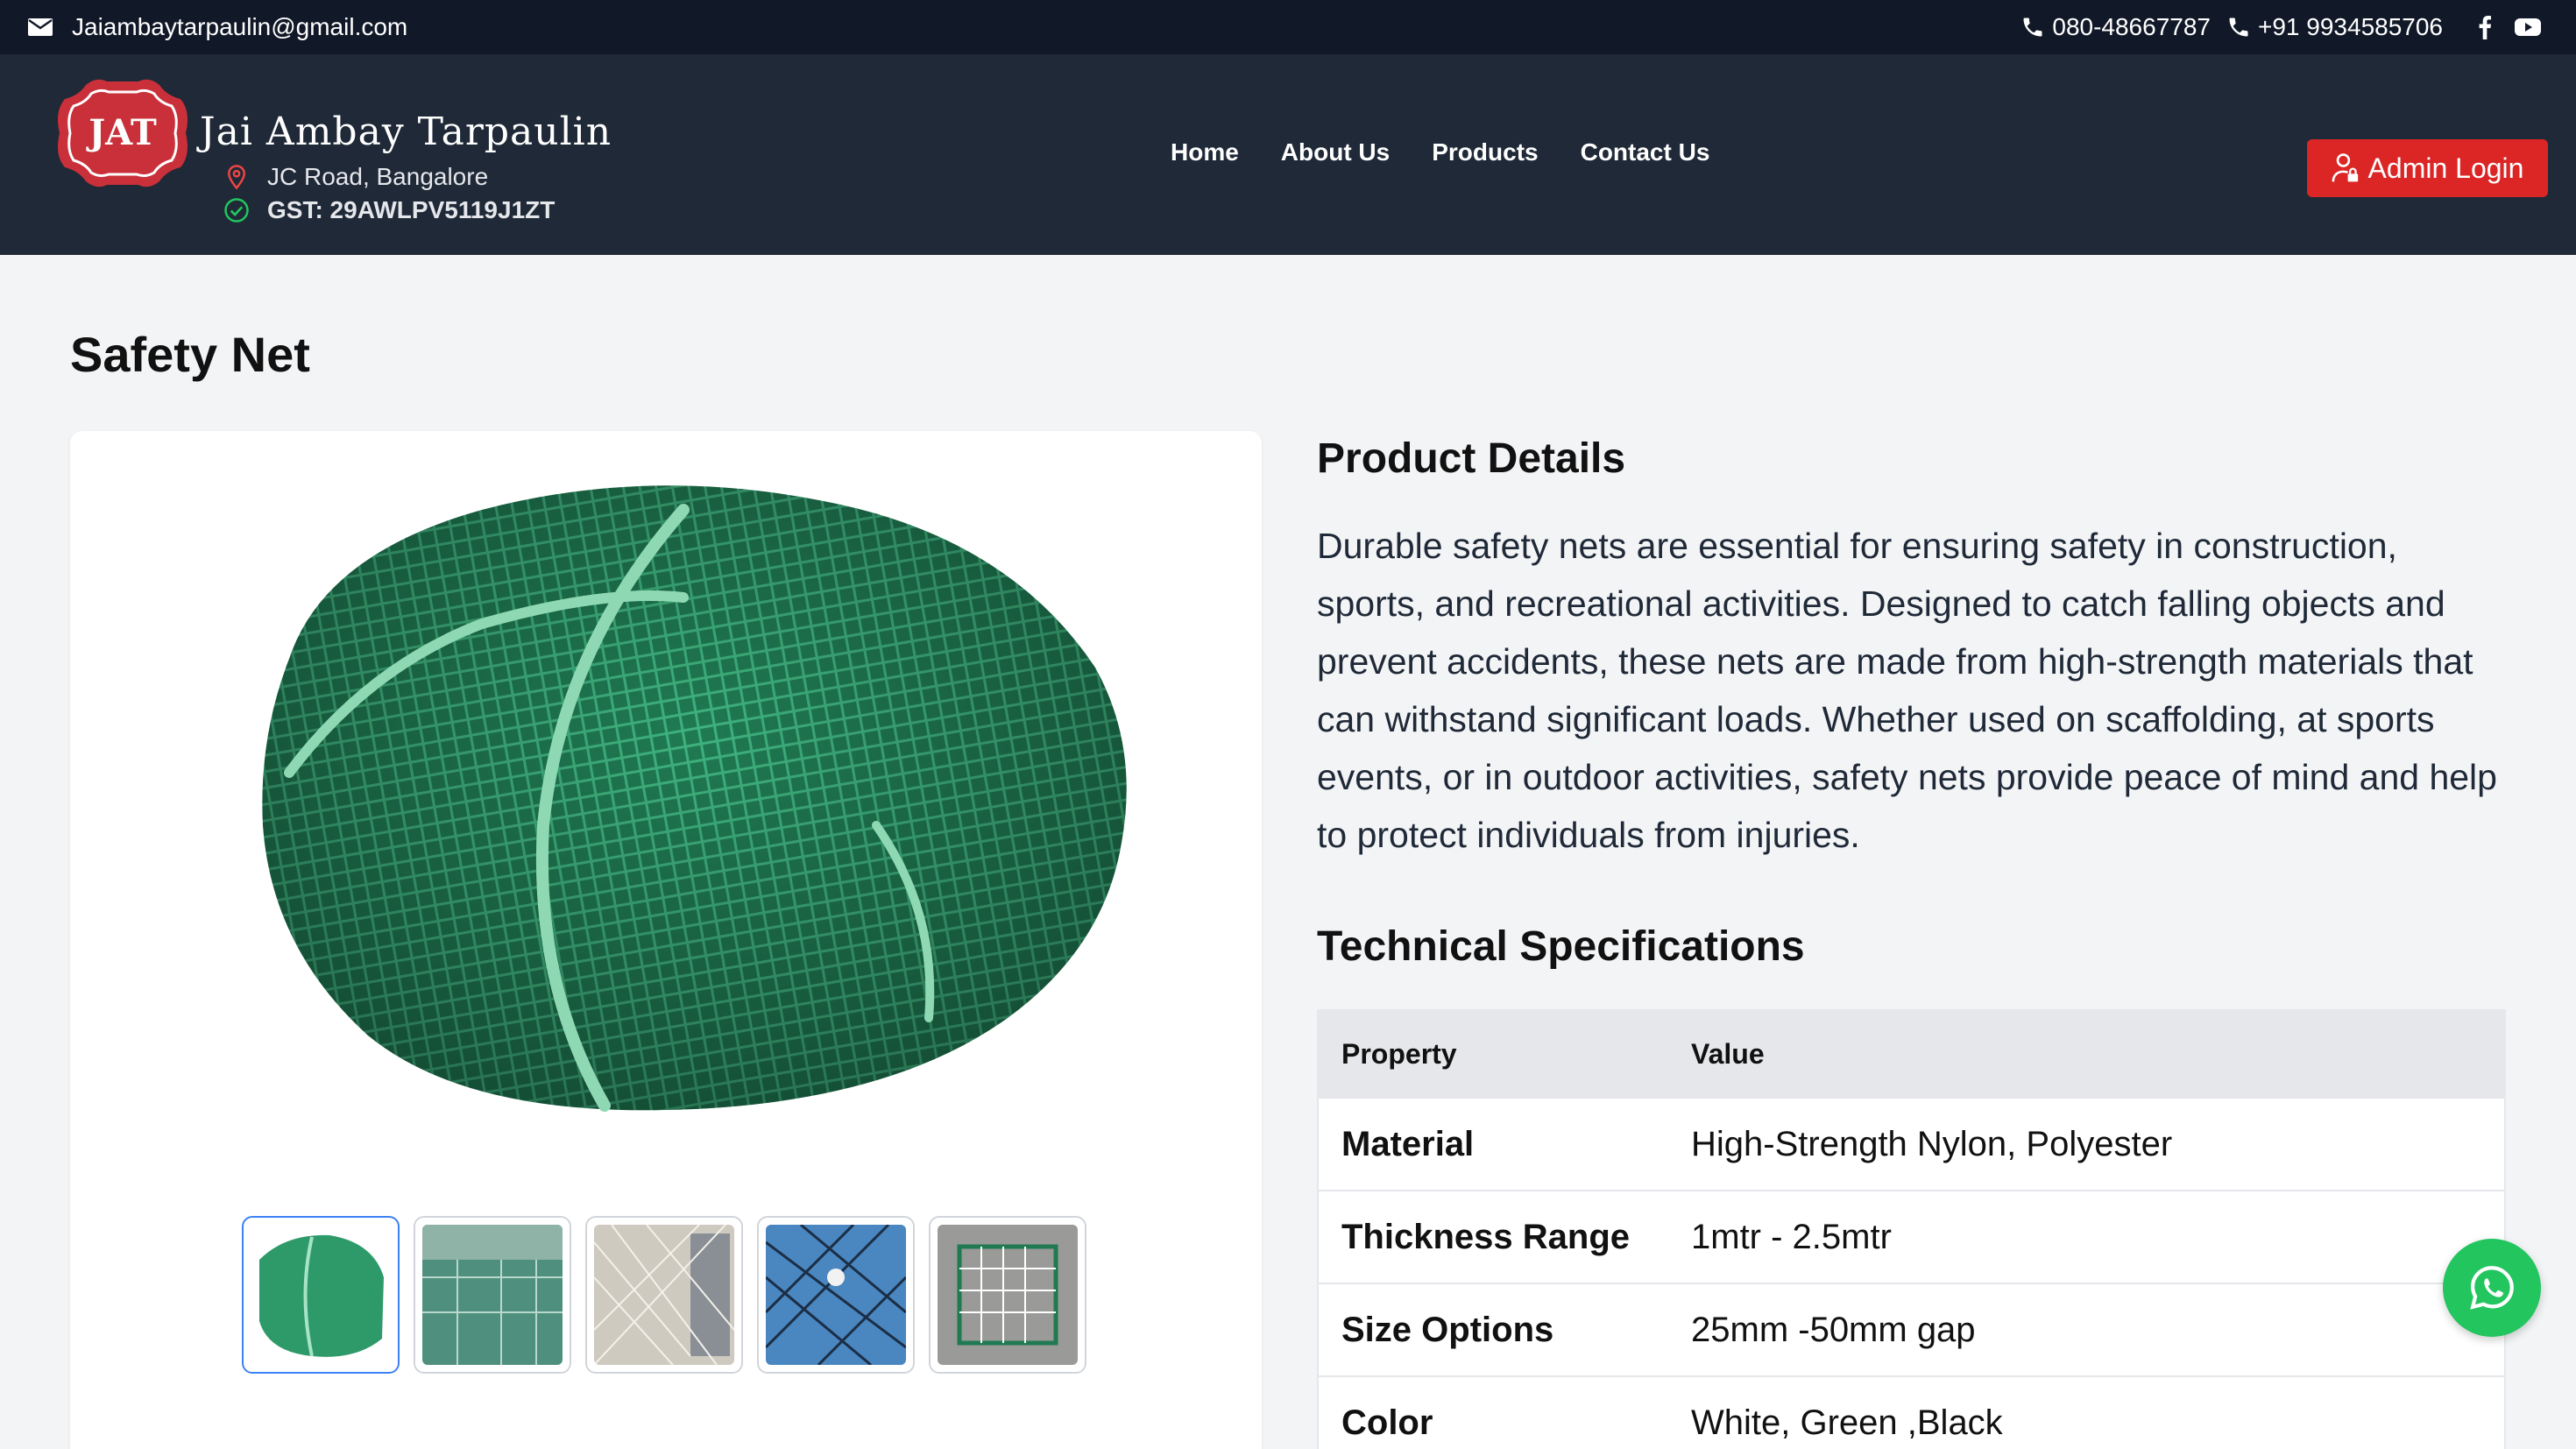 This screenshot has height=1449, width=2576. Describe the element at coordinates (1335, 152) in the screenshot. I see `nav-about-us: About Us` at that location.